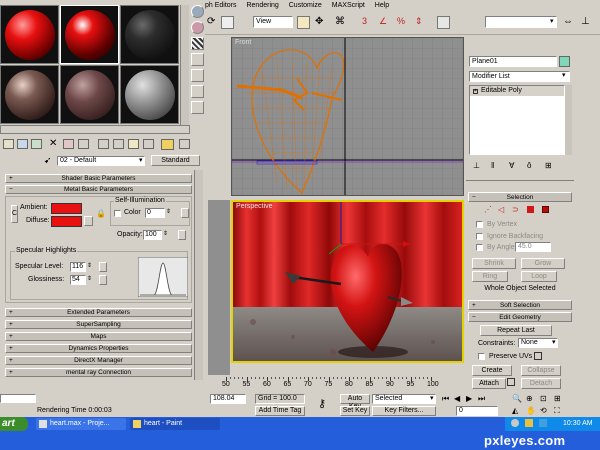 Image resolution: width=600 pixels, height=450 pixels. I want to click on menu-customize: Customize, so click(305, 5).